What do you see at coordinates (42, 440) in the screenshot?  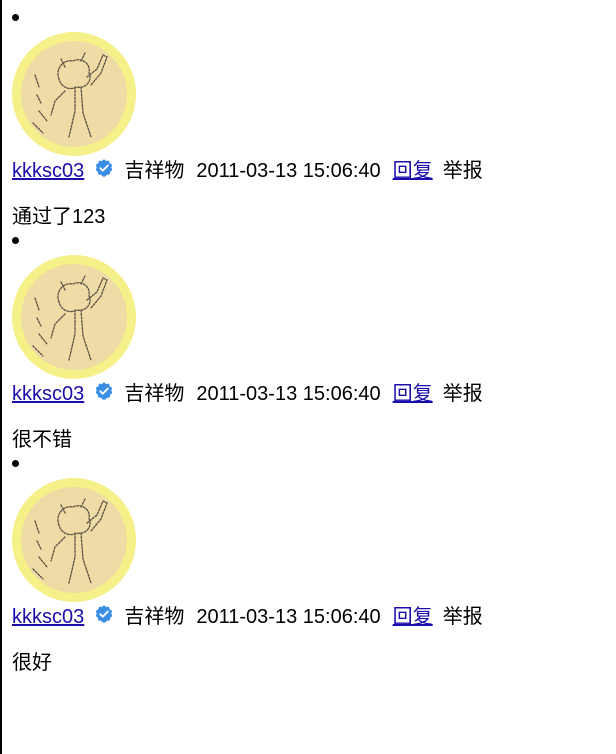 I see `comment-content: 很不错` at bounding box center [42, 440].